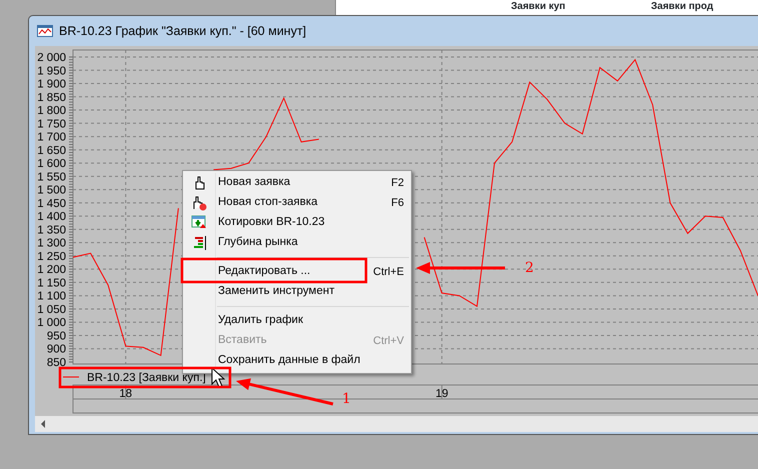 The width and height of the screenshot is (758, 469). Describe the element at coordinates (199, 243) in the screenshot. I see `bars-icon` at that location.